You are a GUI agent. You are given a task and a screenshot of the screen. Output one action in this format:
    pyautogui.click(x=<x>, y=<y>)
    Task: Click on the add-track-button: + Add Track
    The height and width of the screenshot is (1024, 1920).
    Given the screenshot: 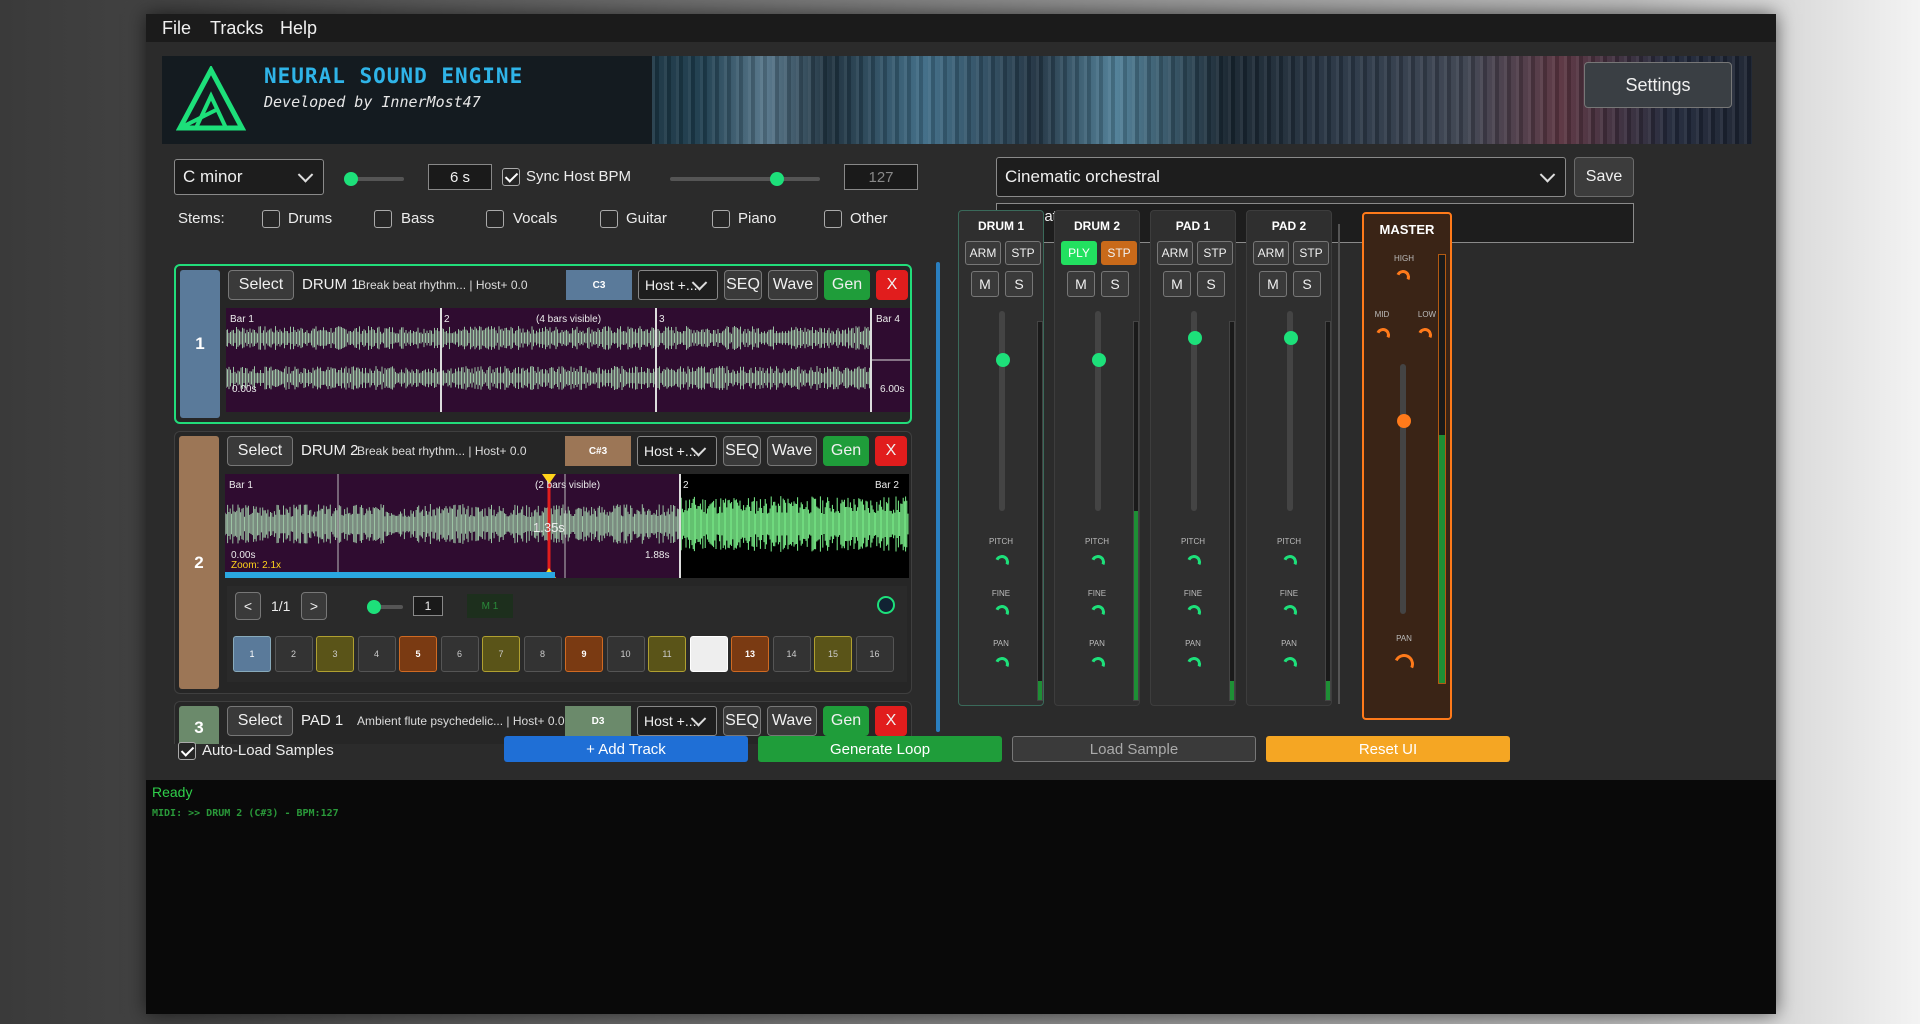 What is the action you would take?
    pyautogui.click(x=626, y=749)
    